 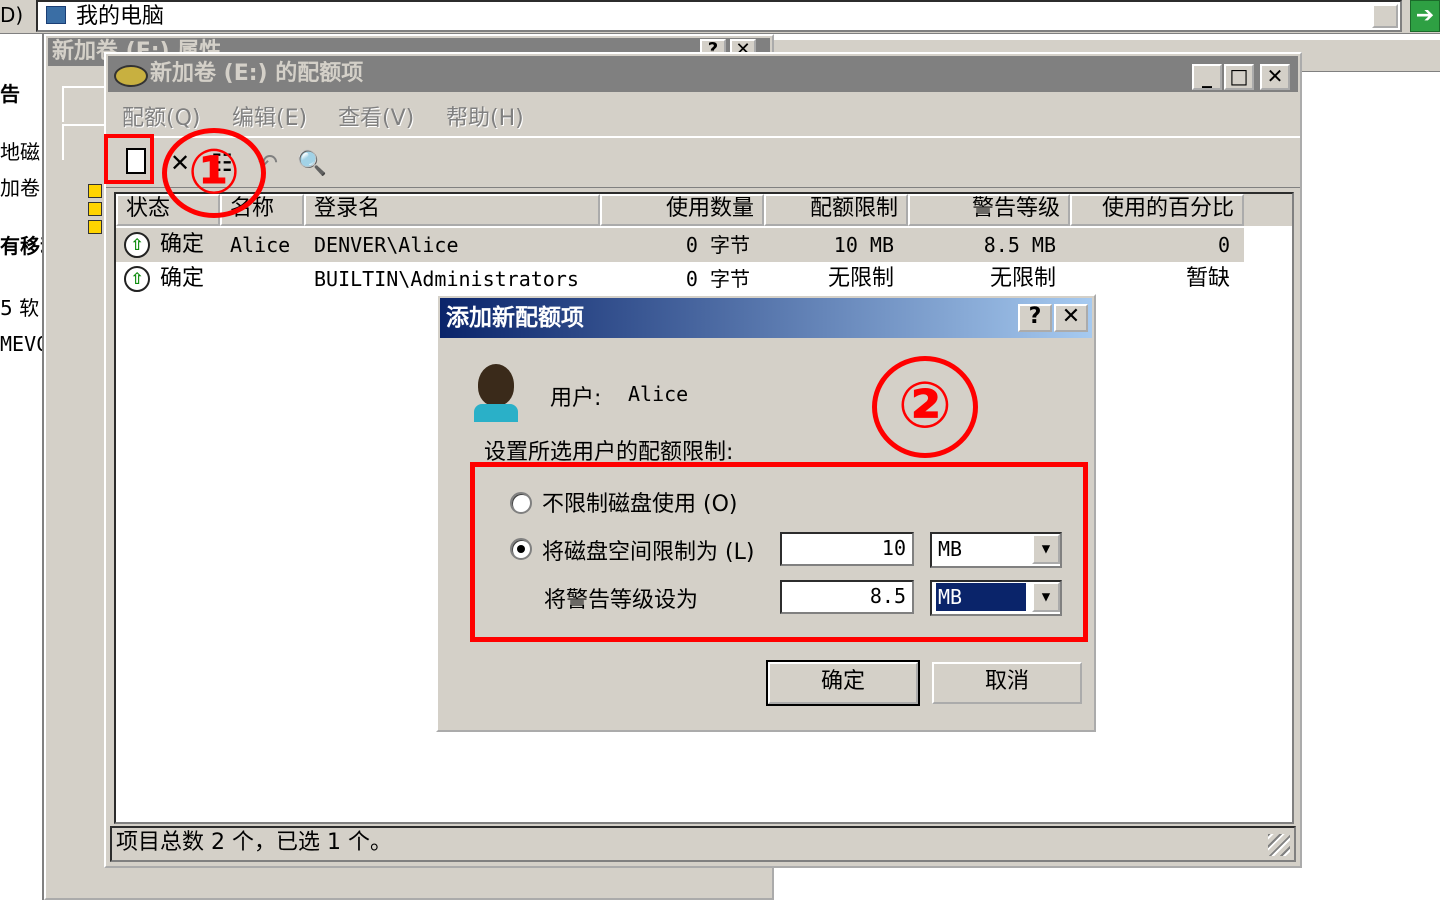 What do you see at coordinates (446, 279) in the screenshot?
I see `cell-login: BUILTIN\Administrators` at bounding box center [446, 279].